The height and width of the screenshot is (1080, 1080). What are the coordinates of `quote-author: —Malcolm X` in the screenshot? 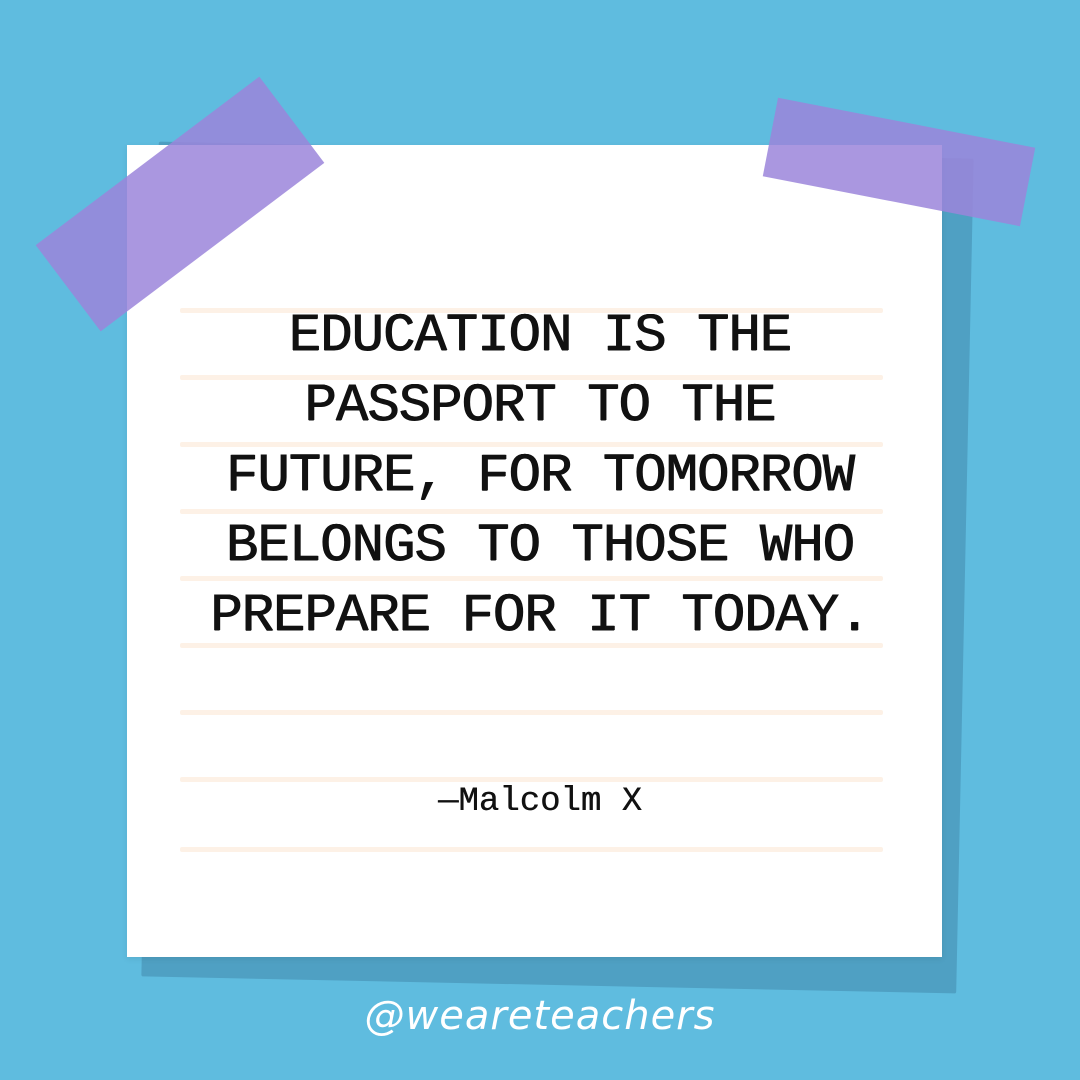 It's located at (540, 802).